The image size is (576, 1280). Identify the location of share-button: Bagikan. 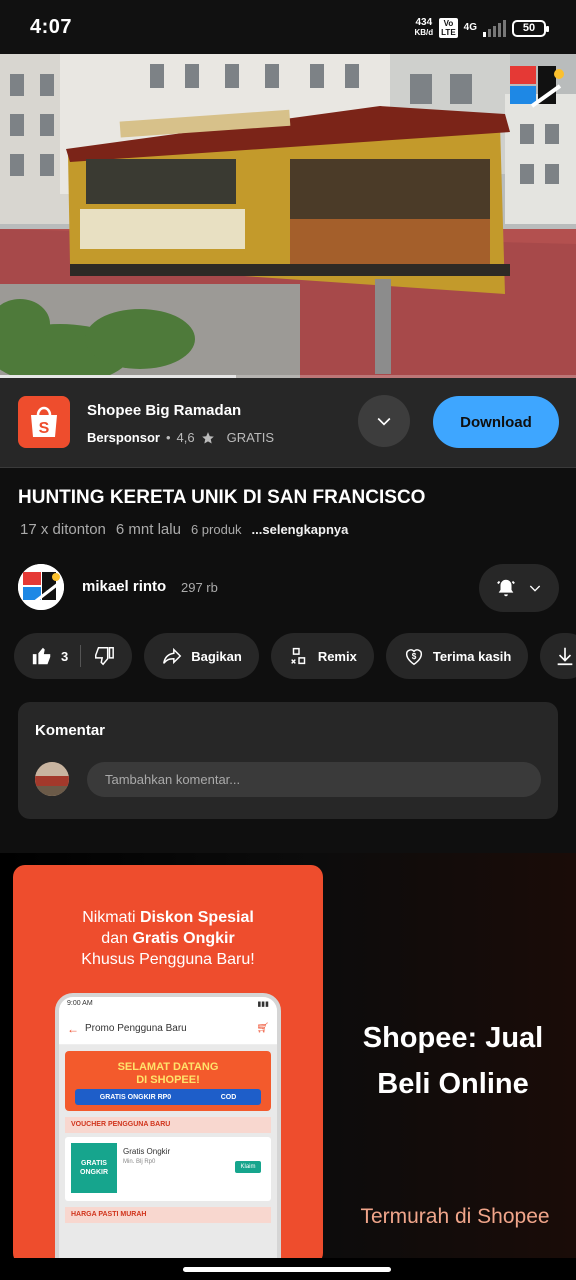
(201, 656).